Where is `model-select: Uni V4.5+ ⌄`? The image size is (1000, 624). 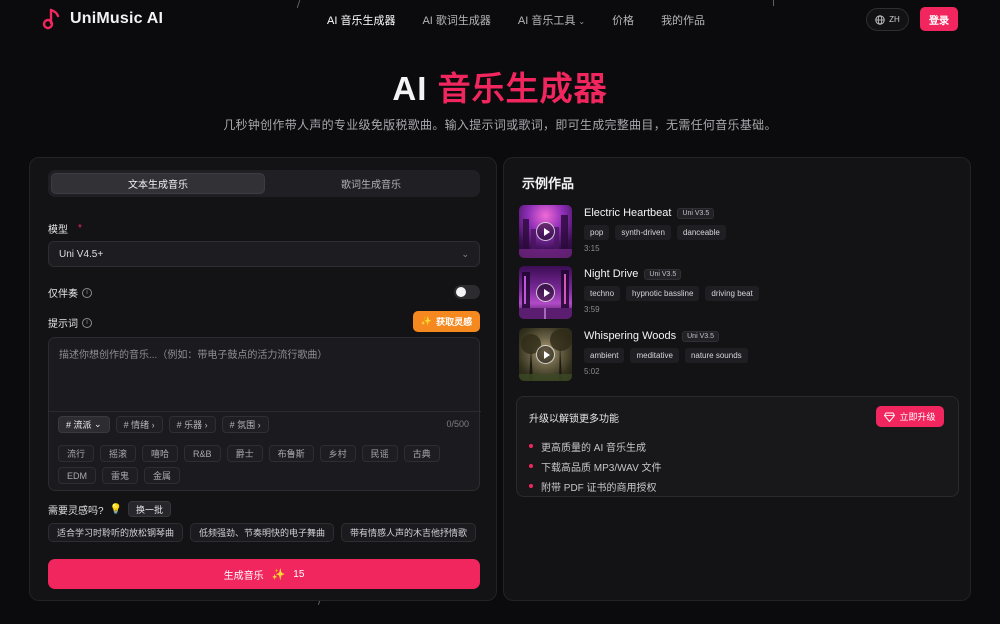
model-select: Uni V4.5+ ⌄ is located at coordinates (264, 254).